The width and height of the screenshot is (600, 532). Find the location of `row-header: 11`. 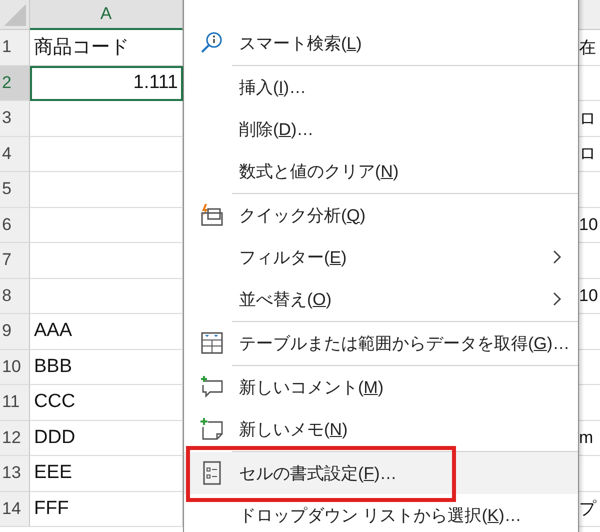

row-header: 11 is located at coordinates (15, 402).